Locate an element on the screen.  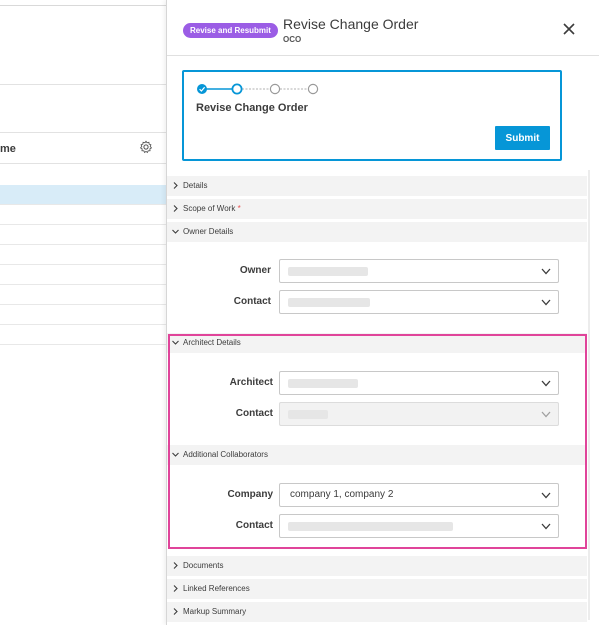
gear-icon is located at coordinates (146, 147).